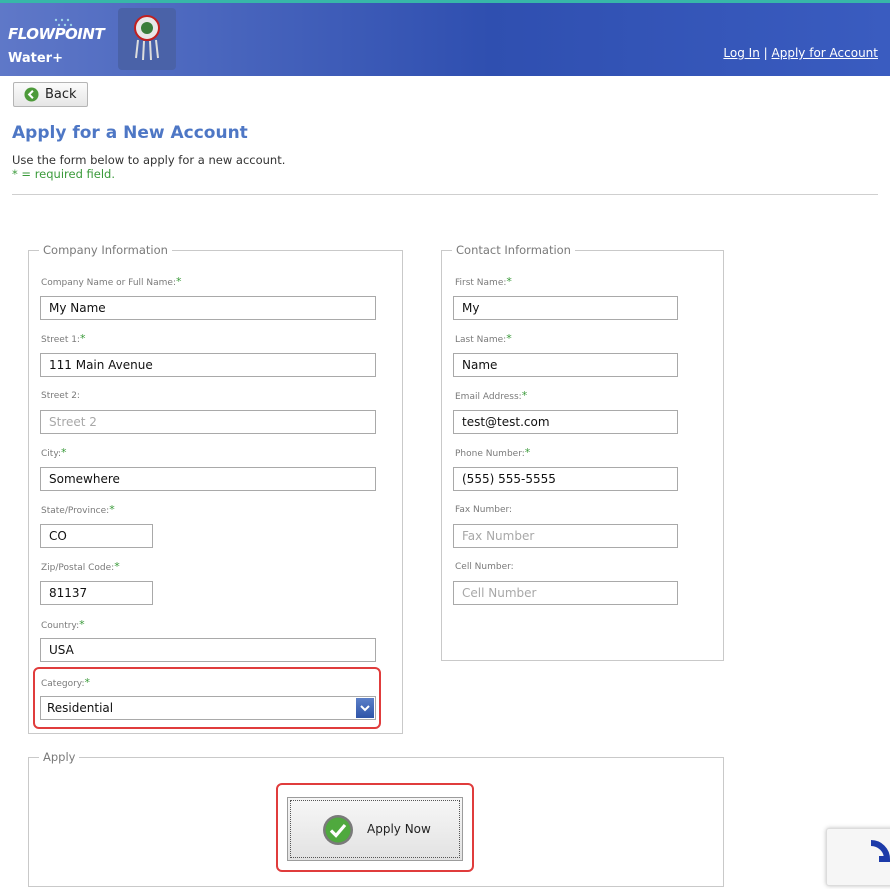 The height and width of the screenshot is (889, 890). What do you see at coordinates (565, 536) in the screenshot?
I see `fax-input` at bounding box center [565, 536].